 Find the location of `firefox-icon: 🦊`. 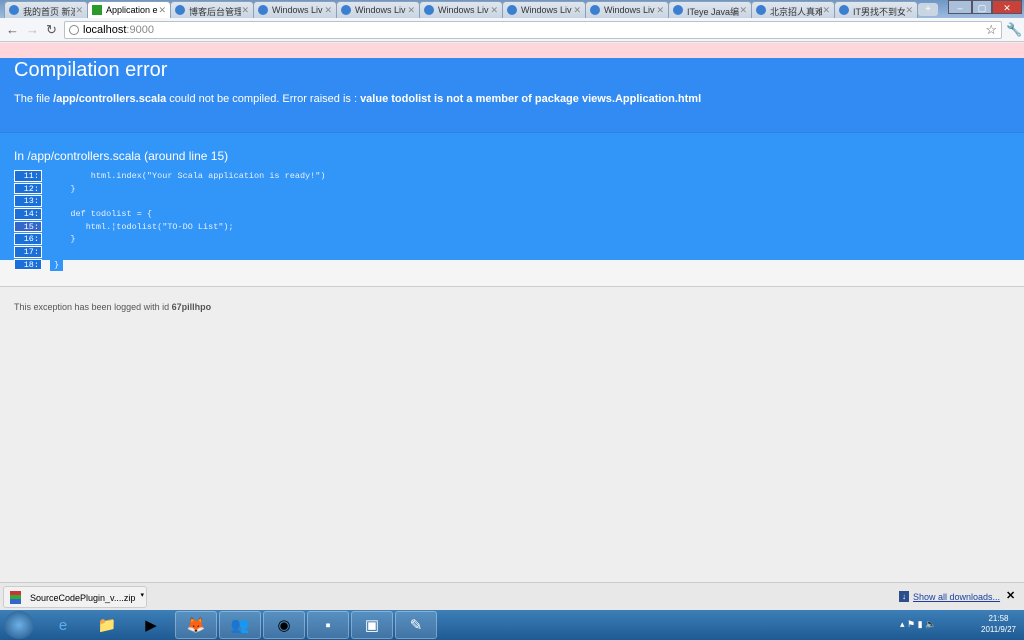

firefox-icon: 🦊 is located at coordinates (196, 625).